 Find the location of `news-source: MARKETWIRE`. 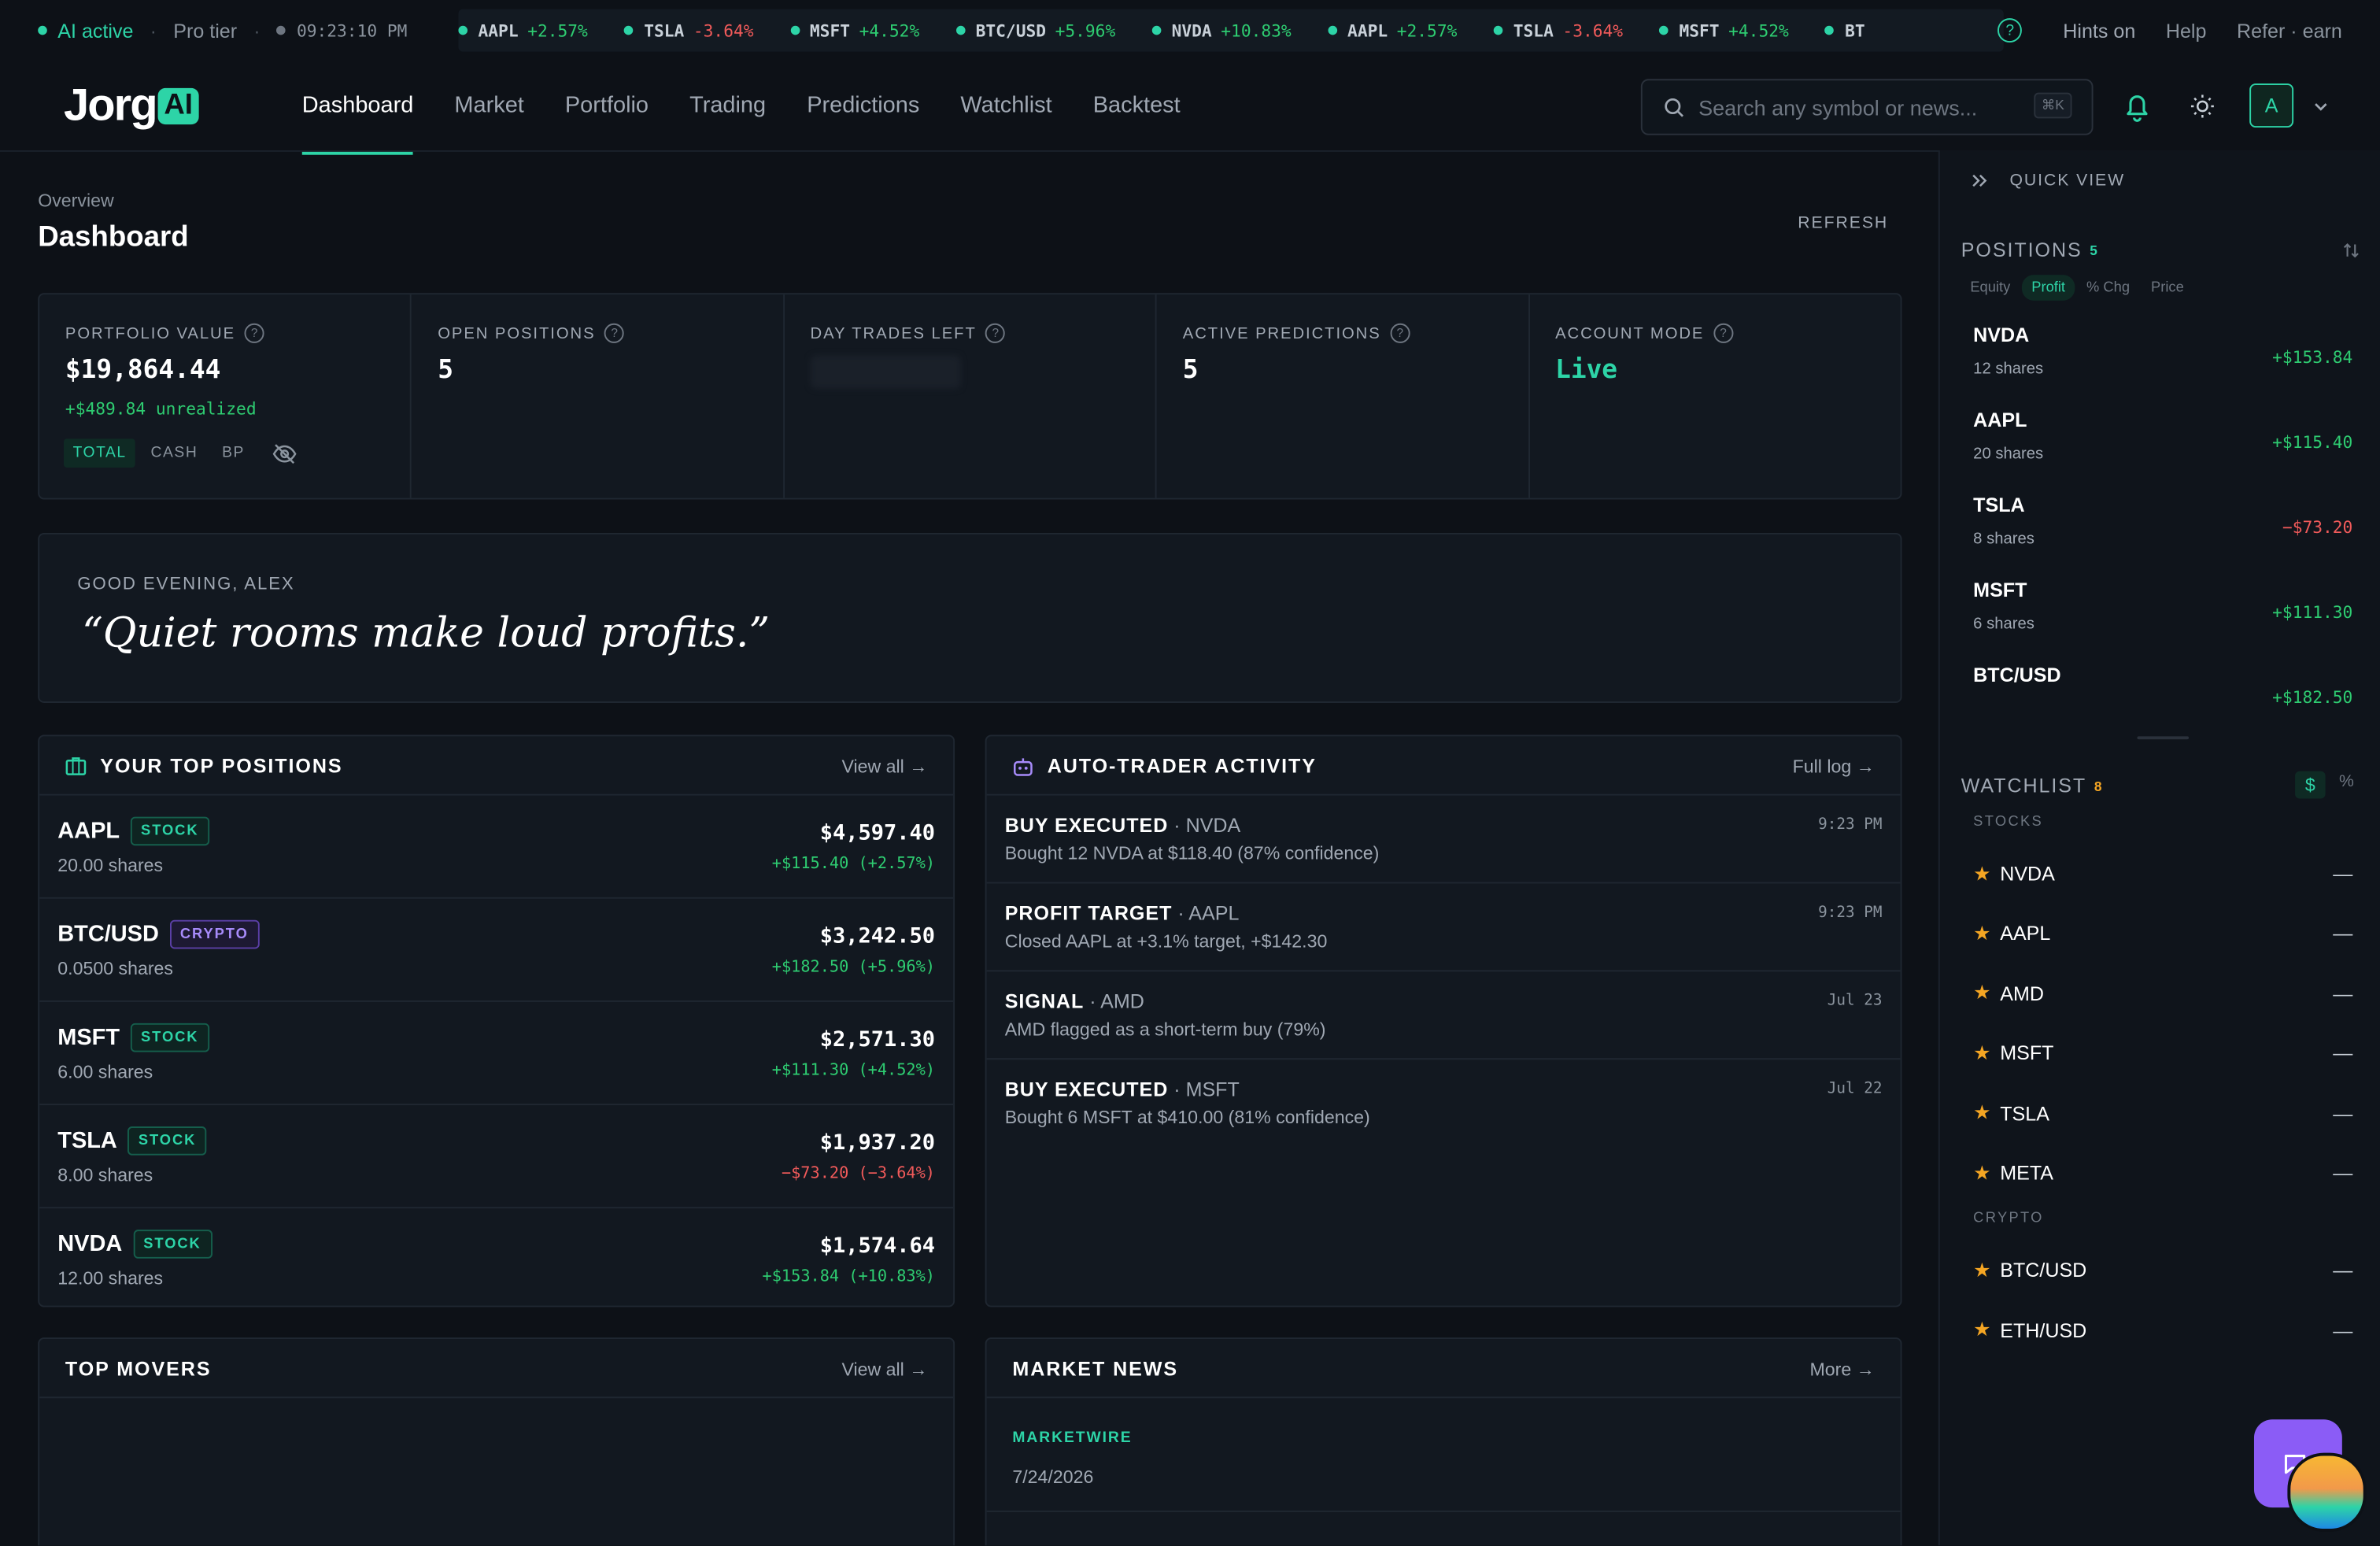

news-source: MARKETWIRE is located at coordinates (1072, 1438).